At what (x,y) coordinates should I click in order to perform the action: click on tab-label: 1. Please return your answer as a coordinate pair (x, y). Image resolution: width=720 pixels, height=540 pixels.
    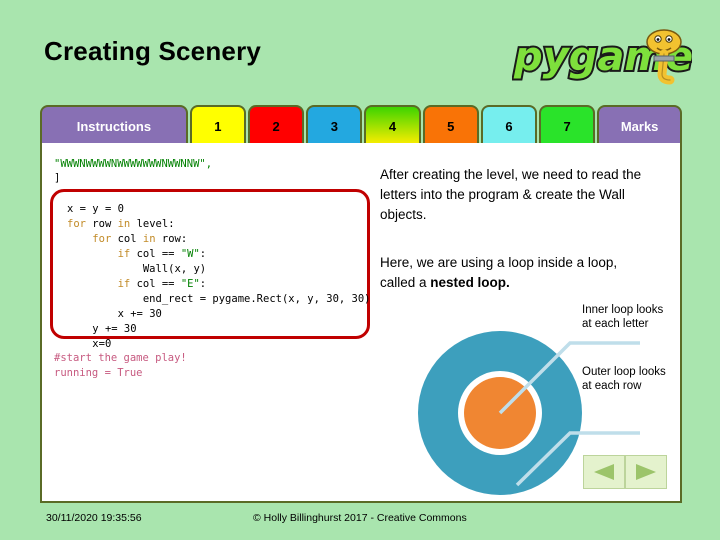
    Looking at the image, I should click on (218, 126).